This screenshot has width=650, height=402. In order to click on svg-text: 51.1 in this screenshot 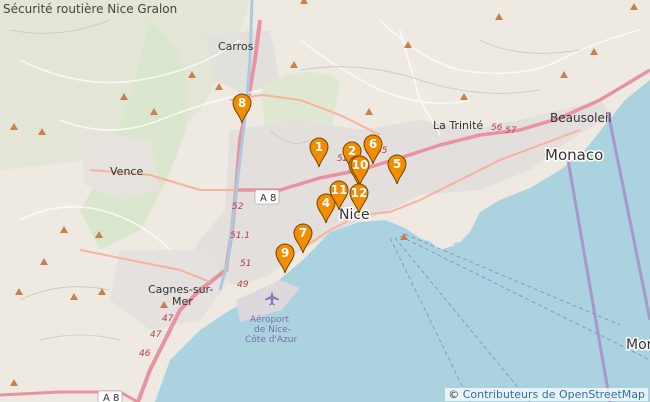, I will do `click(240, 236)`.